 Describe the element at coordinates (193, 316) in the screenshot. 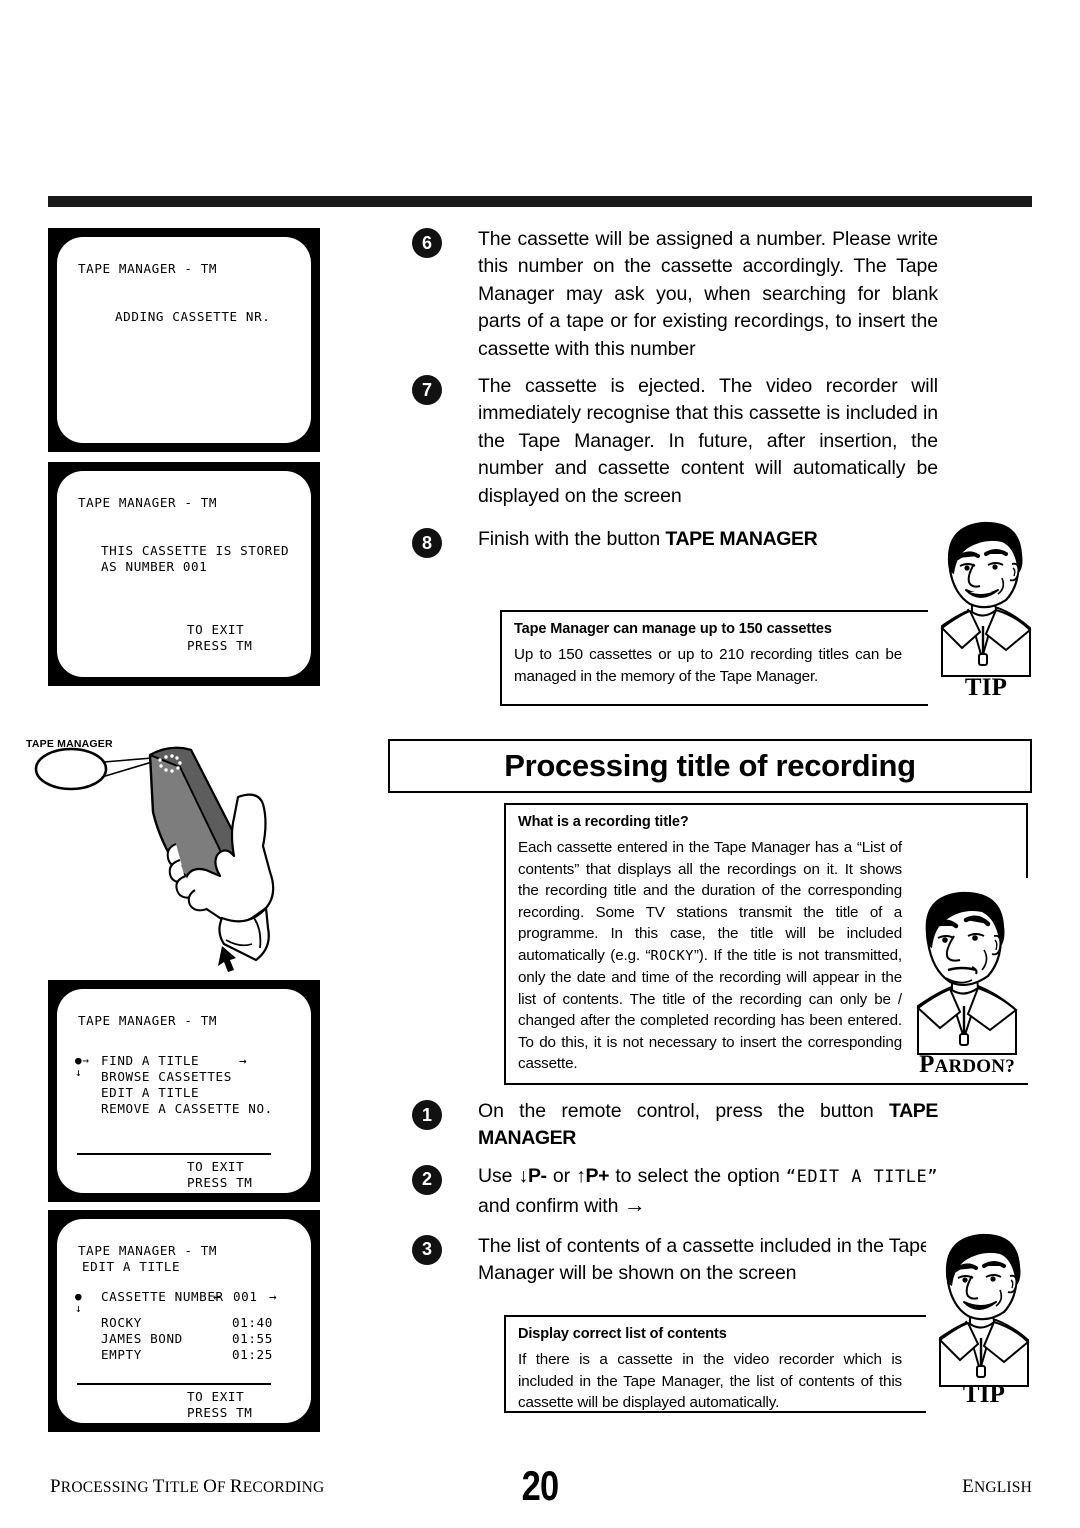

I see `osd-message: ADDING CASSETTE NR.` at that location.